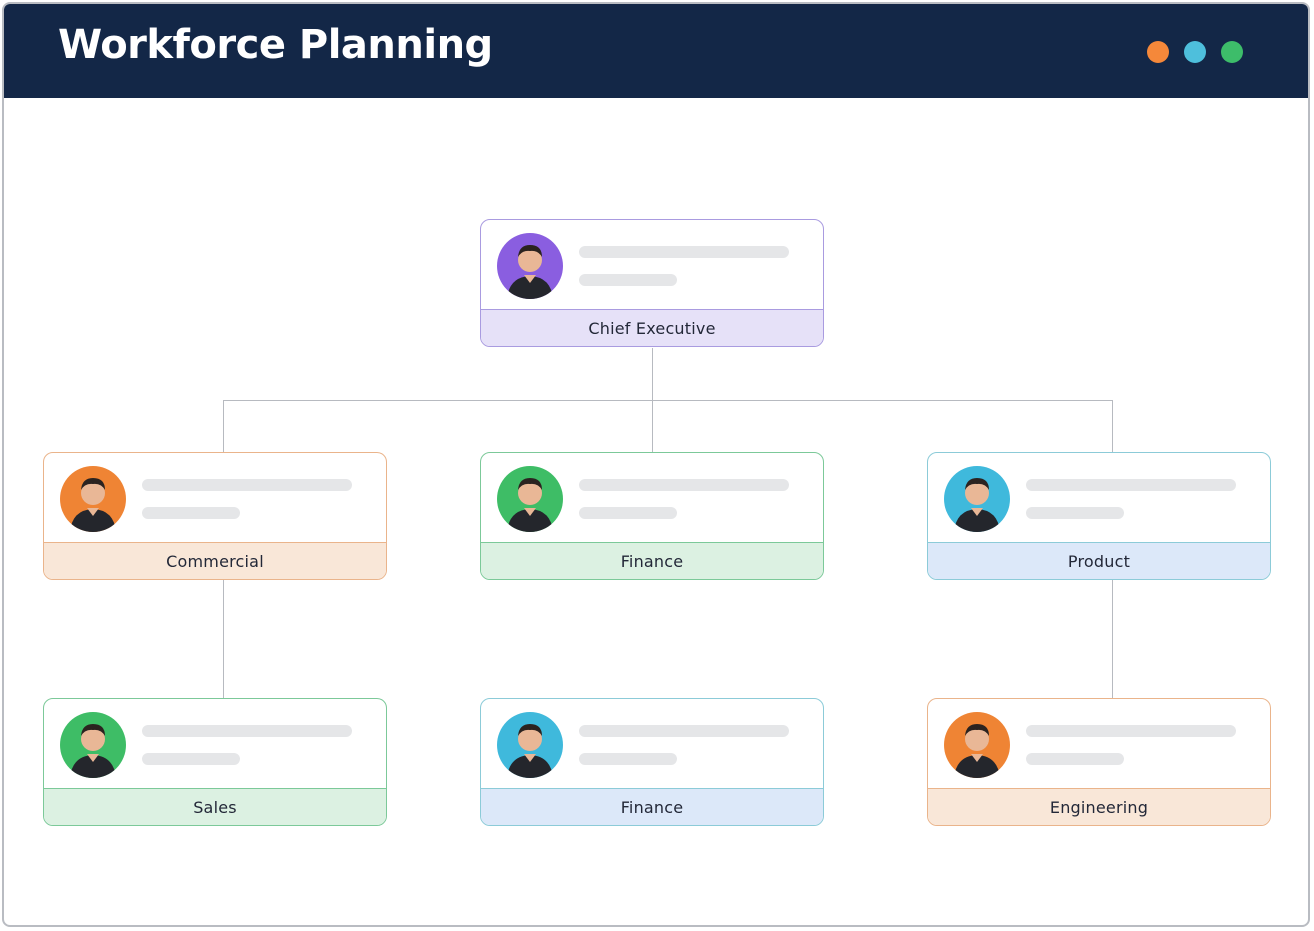  I want to click on role-label: Engineering, so click(1099, 806).